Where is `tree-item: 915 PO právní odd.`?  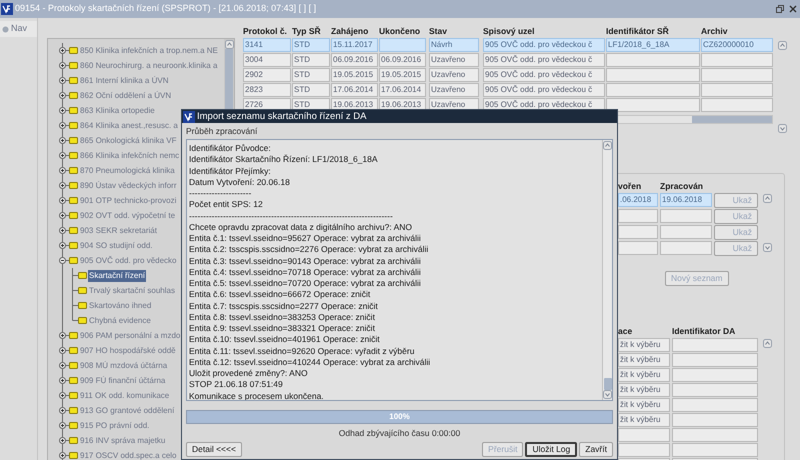
tree-item: 915 PO právní odd. is located at coordinates (114, 426).